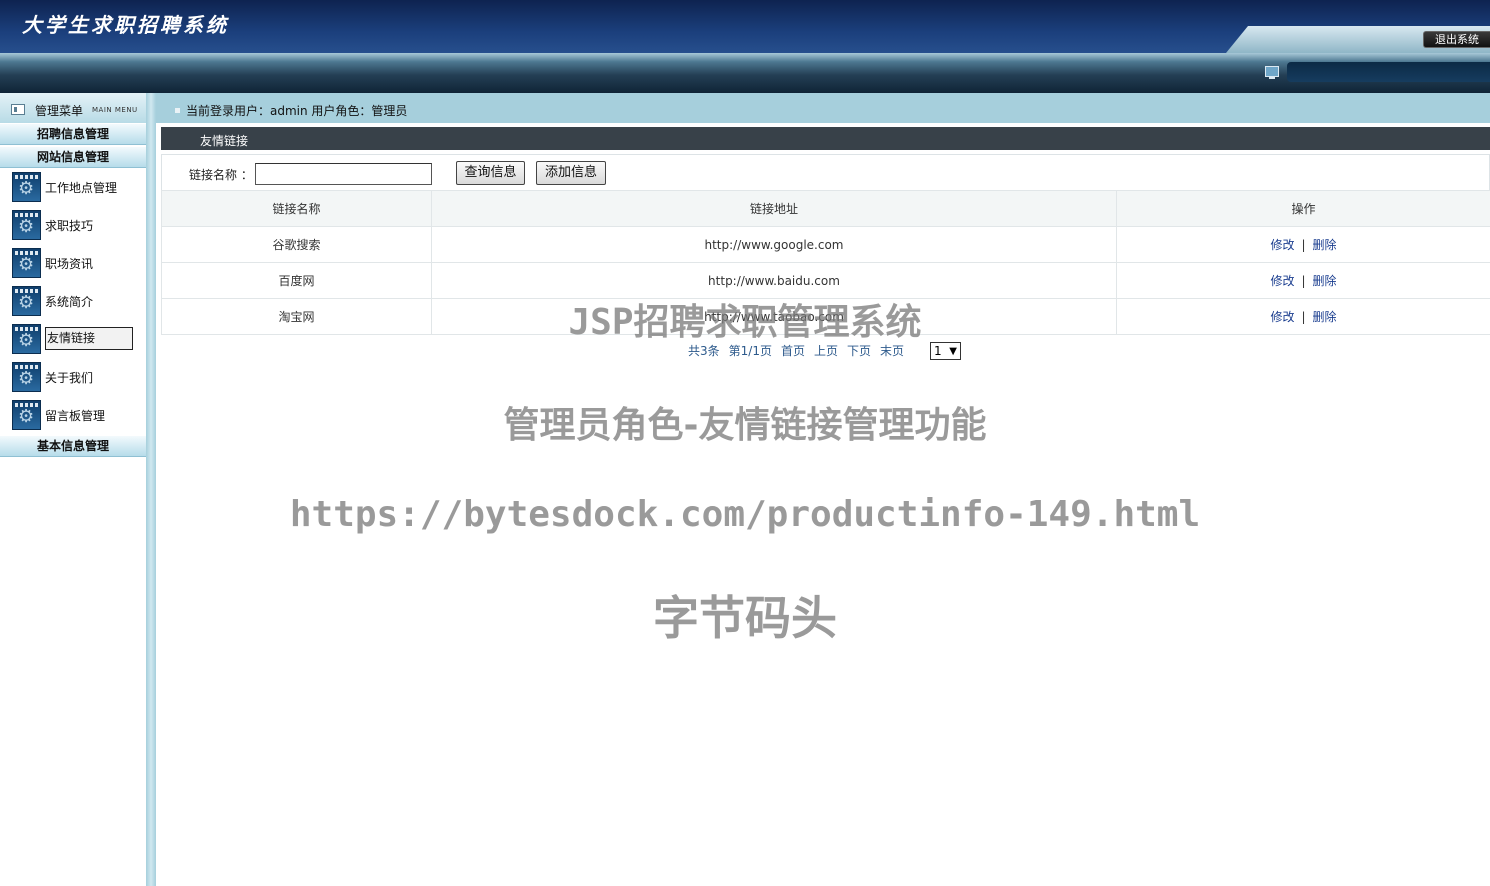  What do you see at coordinates (1272, 72) in the screenshot?
I see `monitor-icon` at bounding box center [1272, 72].